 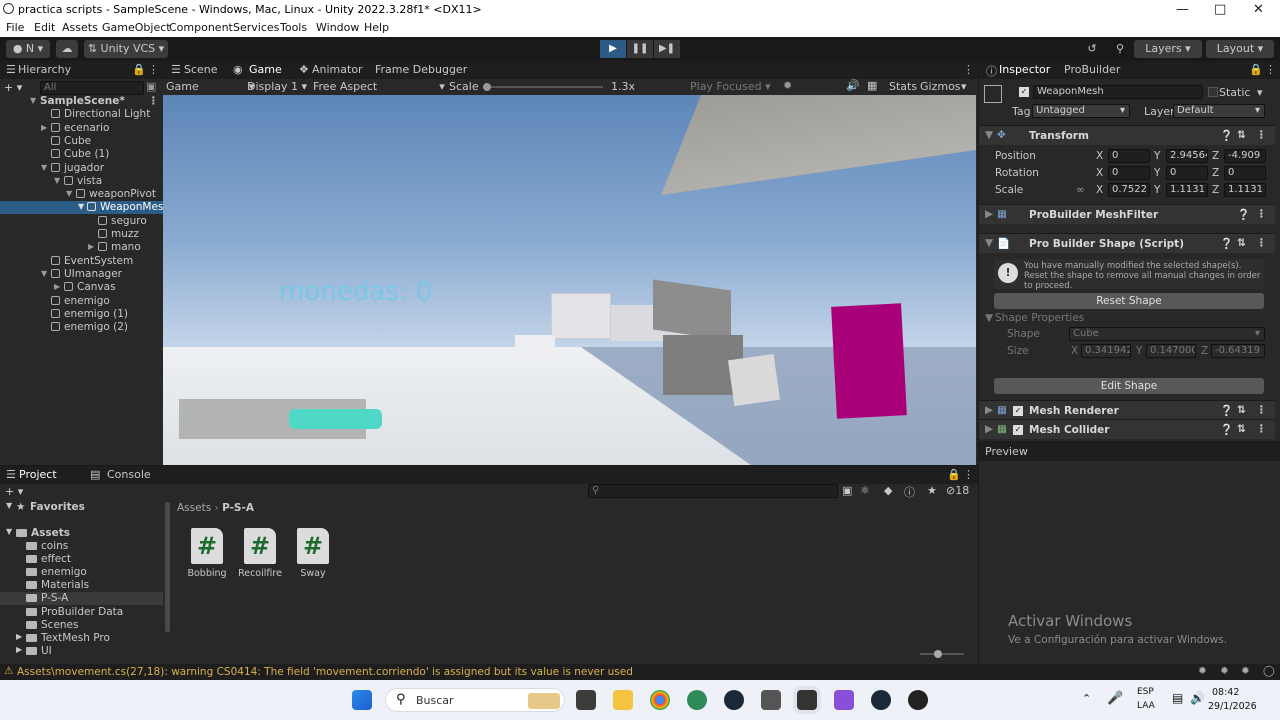 What do you see at coordinates (81, 128) in the screenshot?
I see `hierarchy-item: ▶ ecenario` at bounding box center [81, 128].